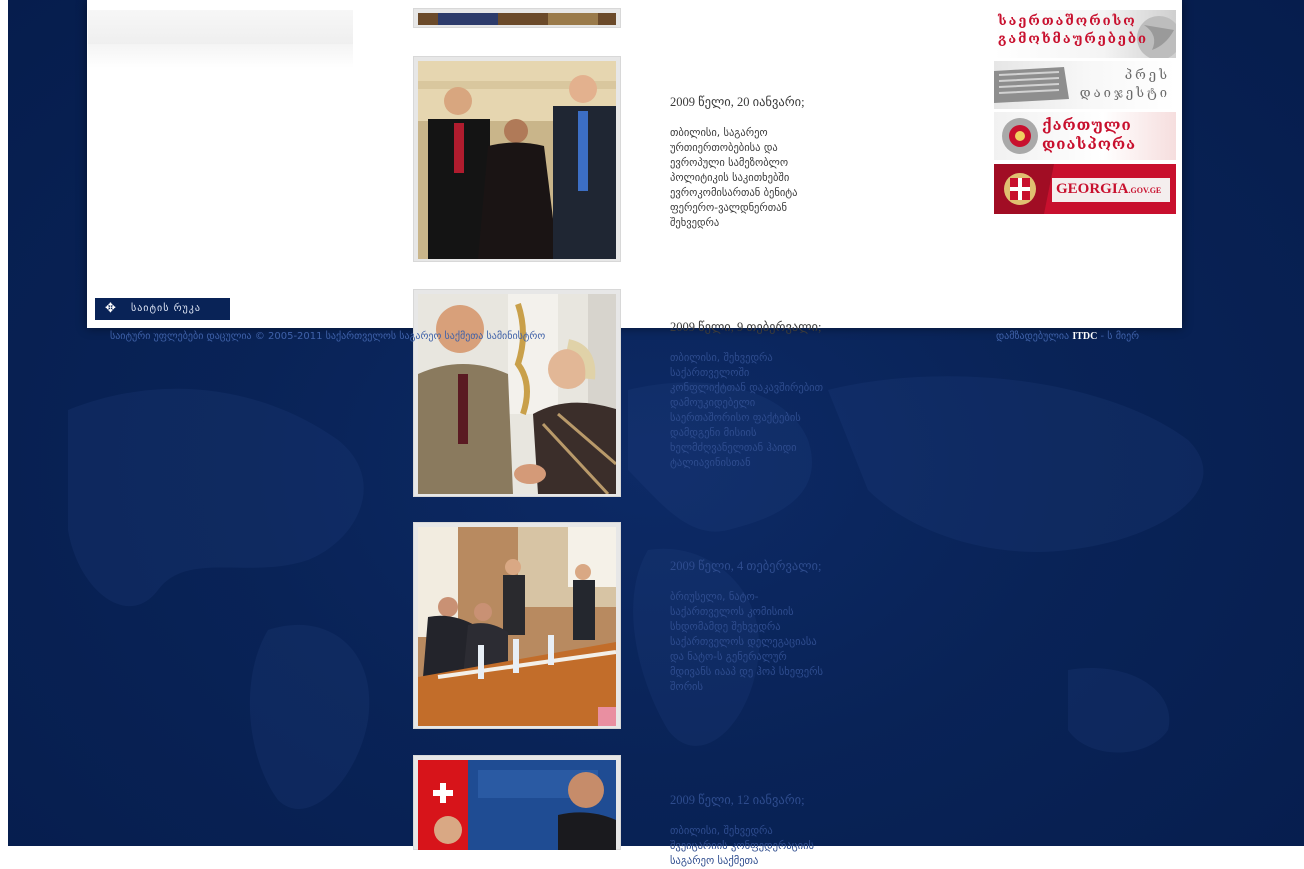 This screenshot has width=1304, height=869. Describe the element at coordinates (1087, 125) in the screenshot. I see `banner-line1: ქართული` at that location.